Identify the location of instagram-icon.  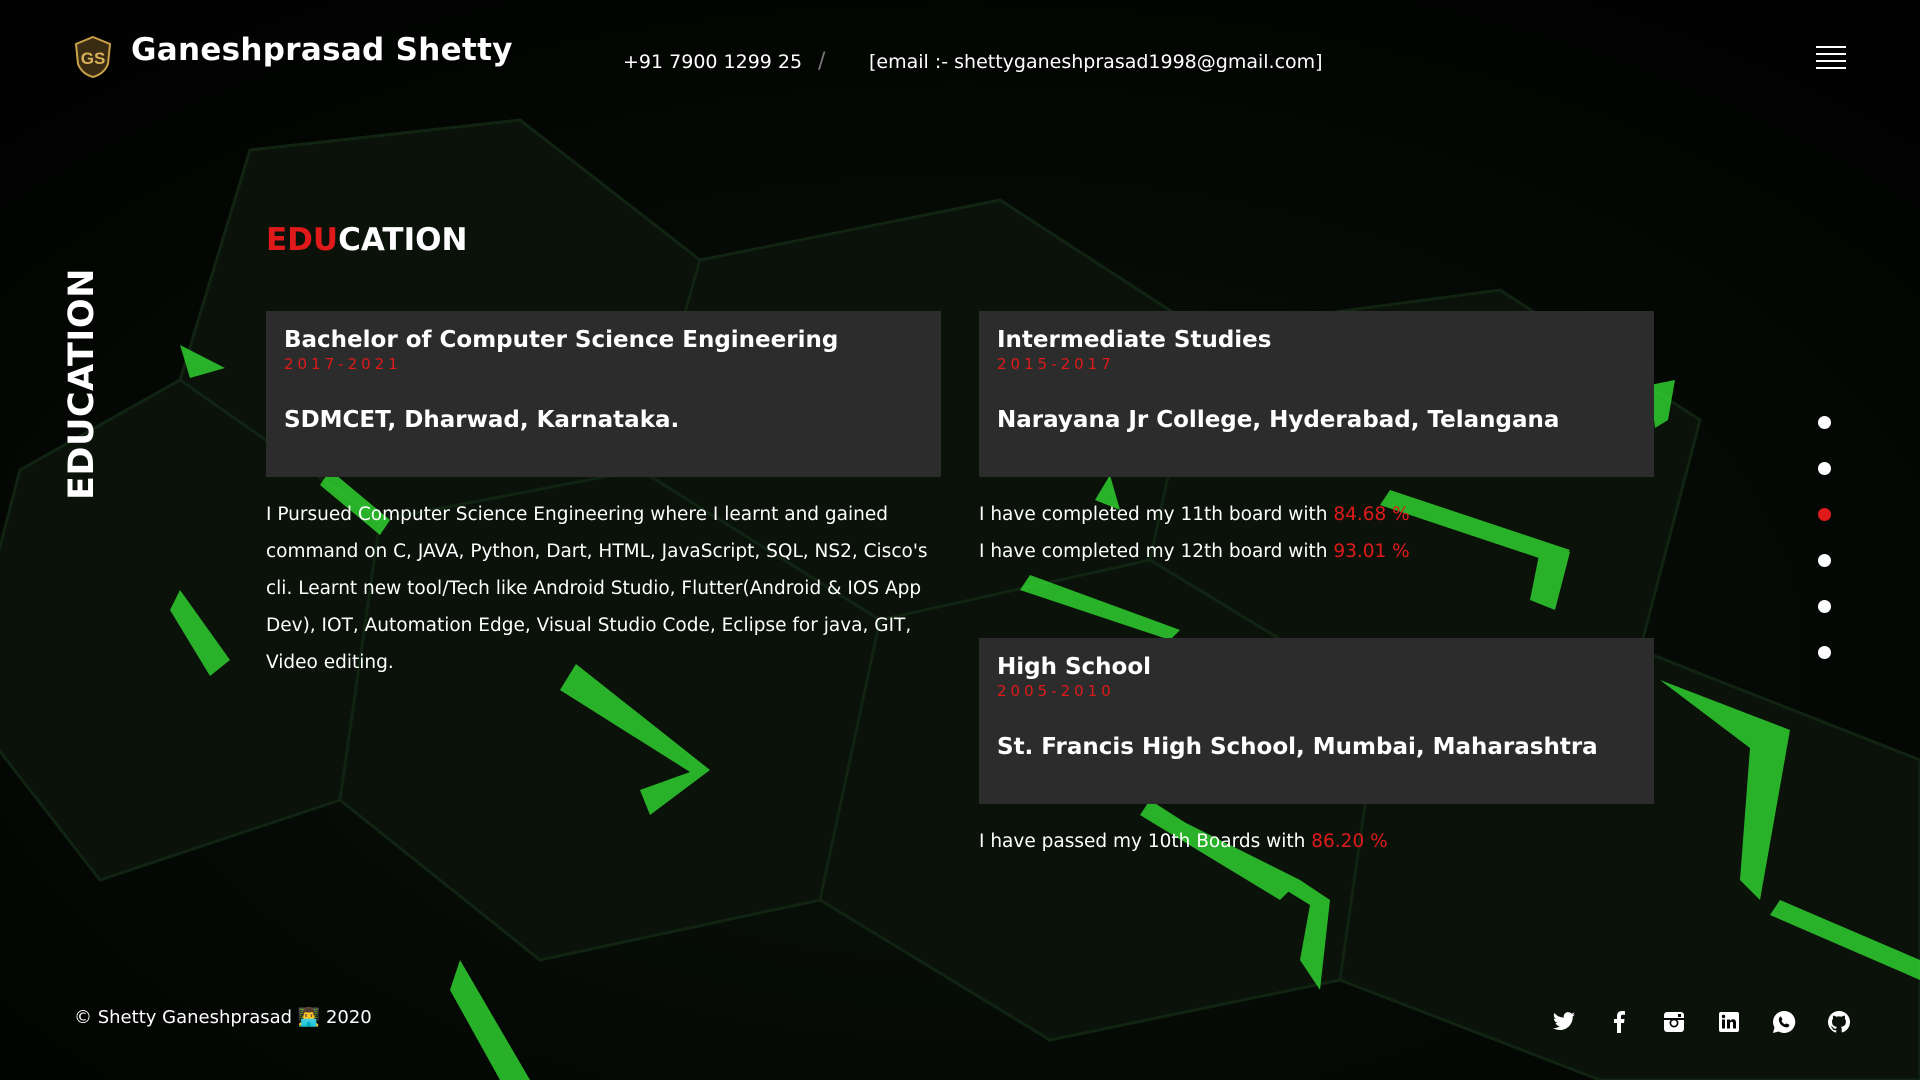
(1674, 1022).